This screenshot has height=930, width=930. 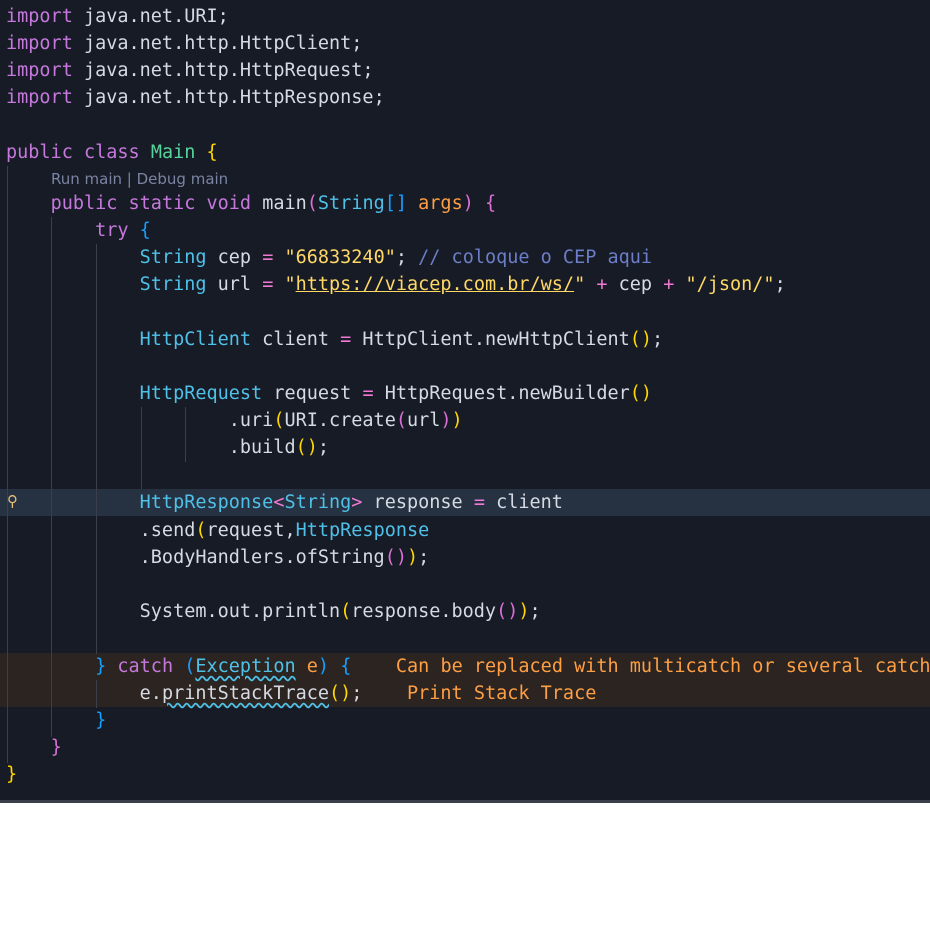 What do you see at coordinates (301, 693) in the screenshot?
I see `code-line-printstacktrace: e.printStackTrace(); Print Stack Trace` at bounding box center [301, 693].